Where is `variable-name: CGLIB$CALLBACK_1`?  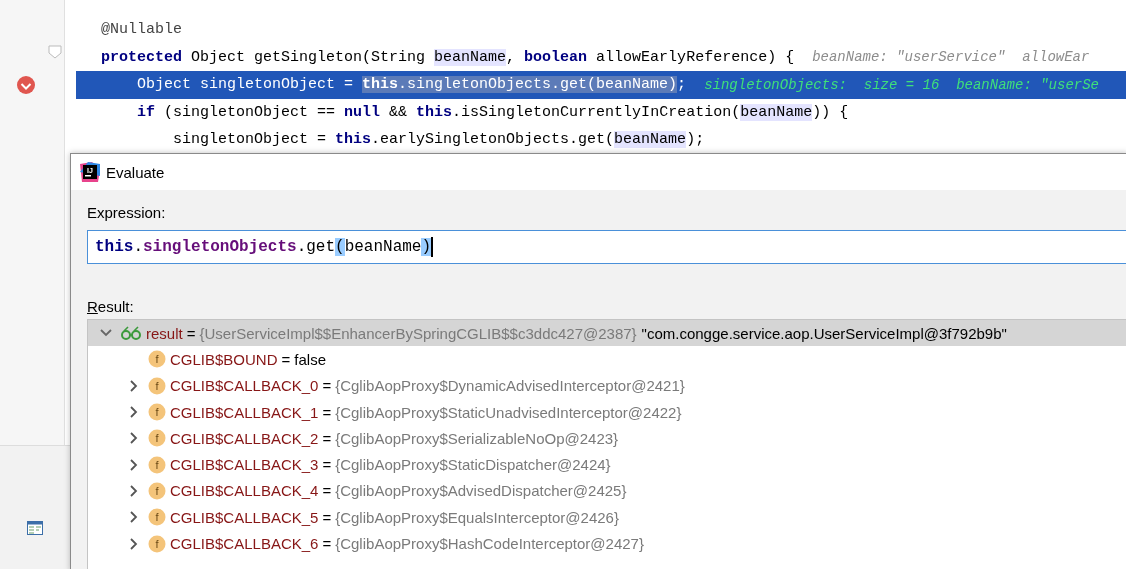 variable-name: CGLIB$CALLBACK_1 is located at coordinates (244, 412).